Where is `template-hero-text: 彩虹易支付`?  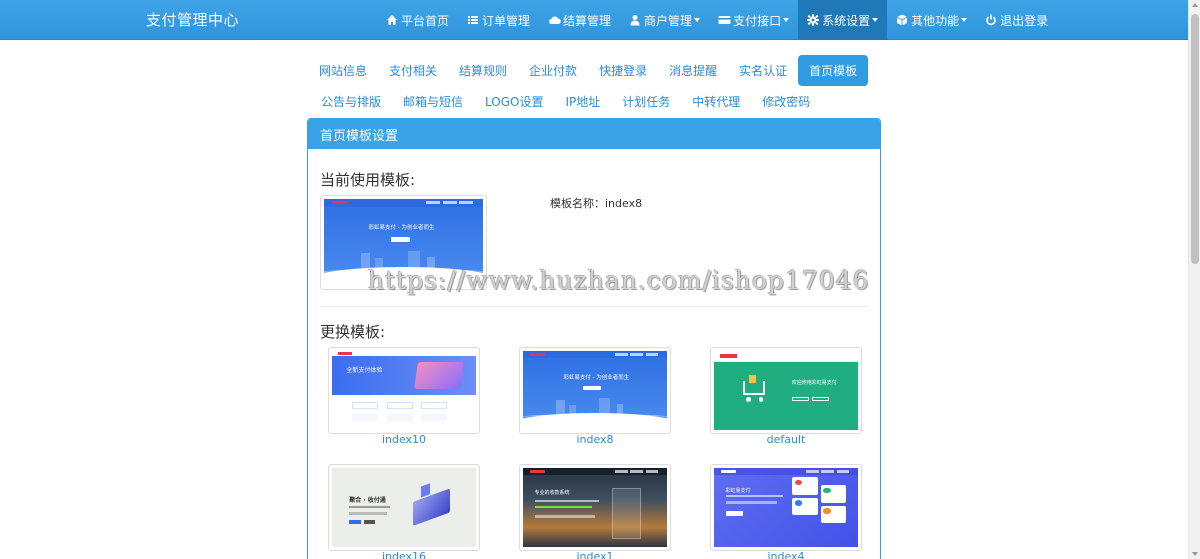 template-hero-text: 彩虹易支付 is located at coordinates (738, 490).